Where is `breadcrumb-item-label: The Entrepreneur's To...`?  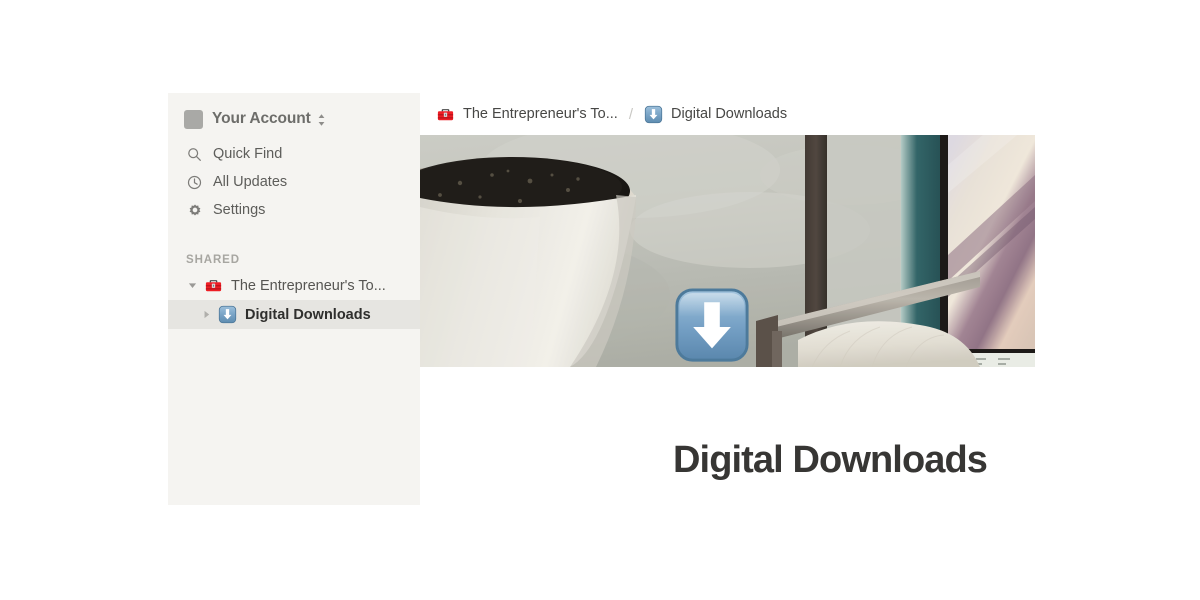 breadcrumb-item-label: The Entrepreneur's To... is located at coordinates (540, 114).